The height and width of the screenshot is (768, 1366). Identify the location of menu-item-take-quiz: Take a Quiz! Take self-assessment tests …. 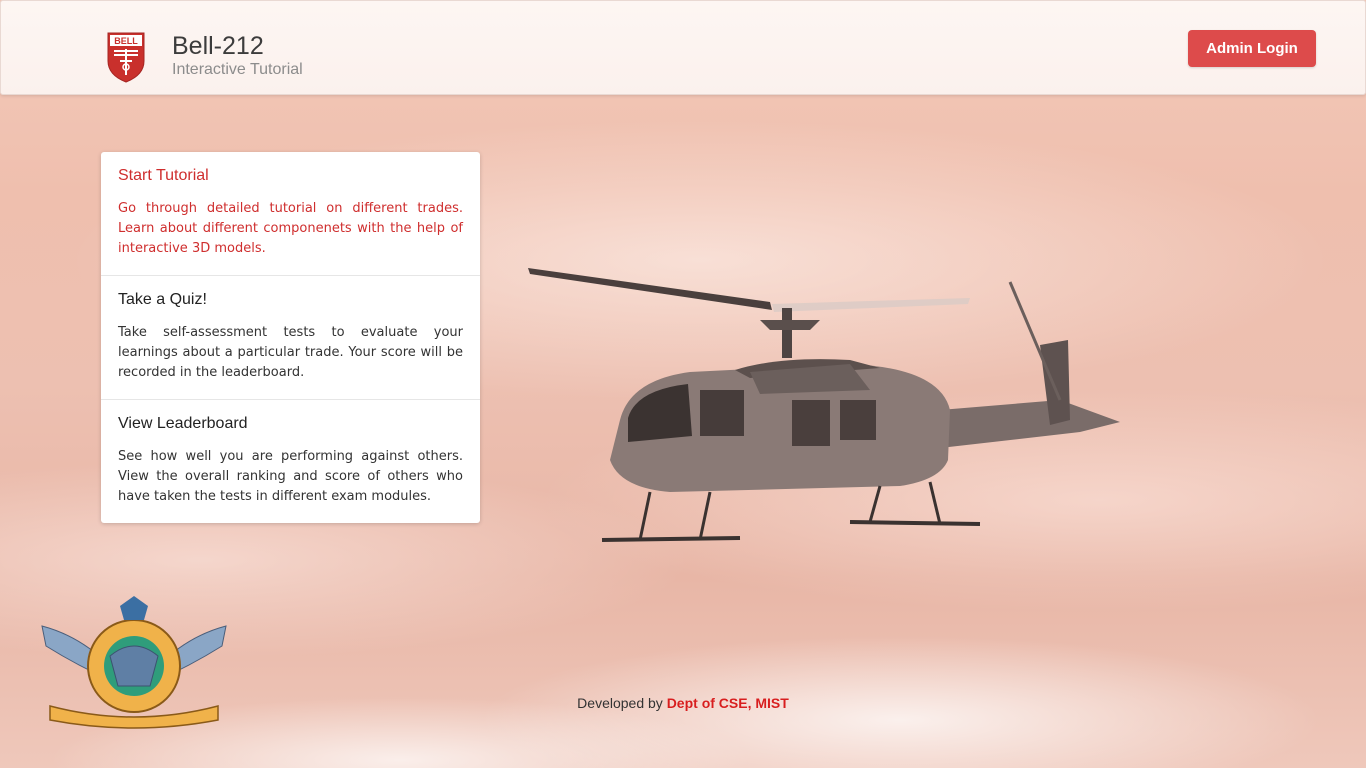
(290, 338).